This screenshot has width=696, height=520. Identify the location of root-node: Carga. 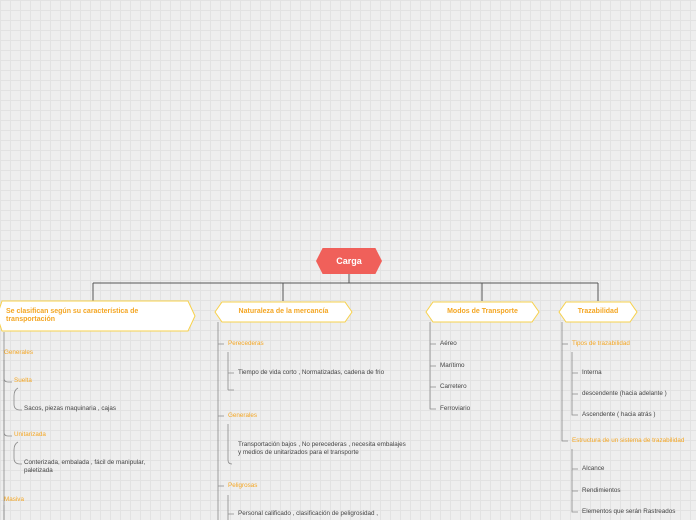
(349, 261).